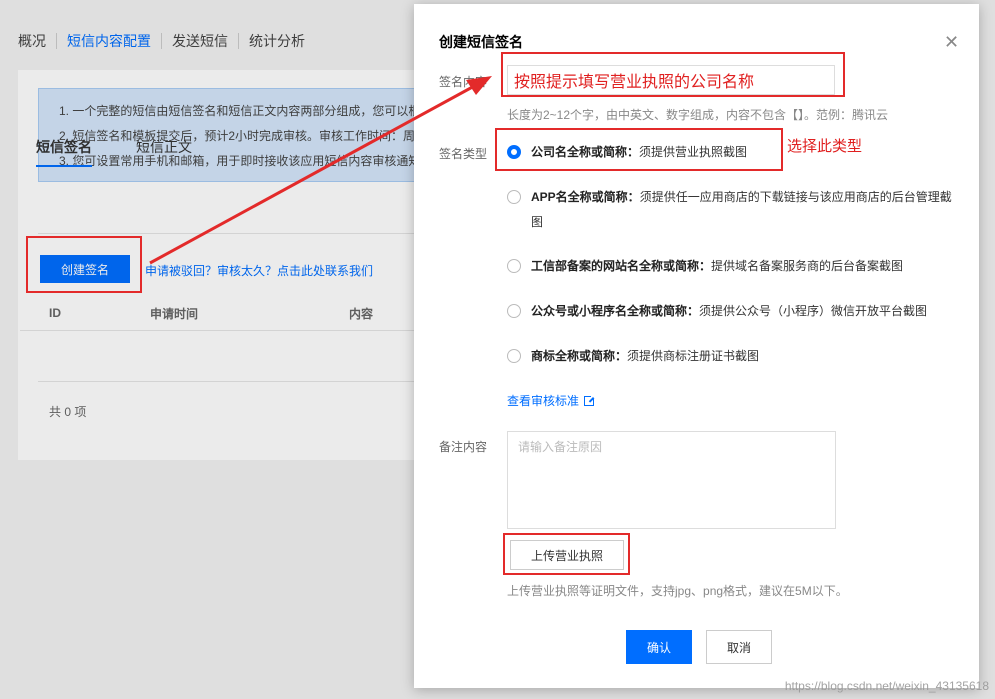 Image resolution: width=995 pixels, height=699 pixels. What do you see at coordinates (886, 686) in the screenshot?
I see `watermark: https://blog.csdn.net/weixin_43135618` at bounding box center [886, 686].